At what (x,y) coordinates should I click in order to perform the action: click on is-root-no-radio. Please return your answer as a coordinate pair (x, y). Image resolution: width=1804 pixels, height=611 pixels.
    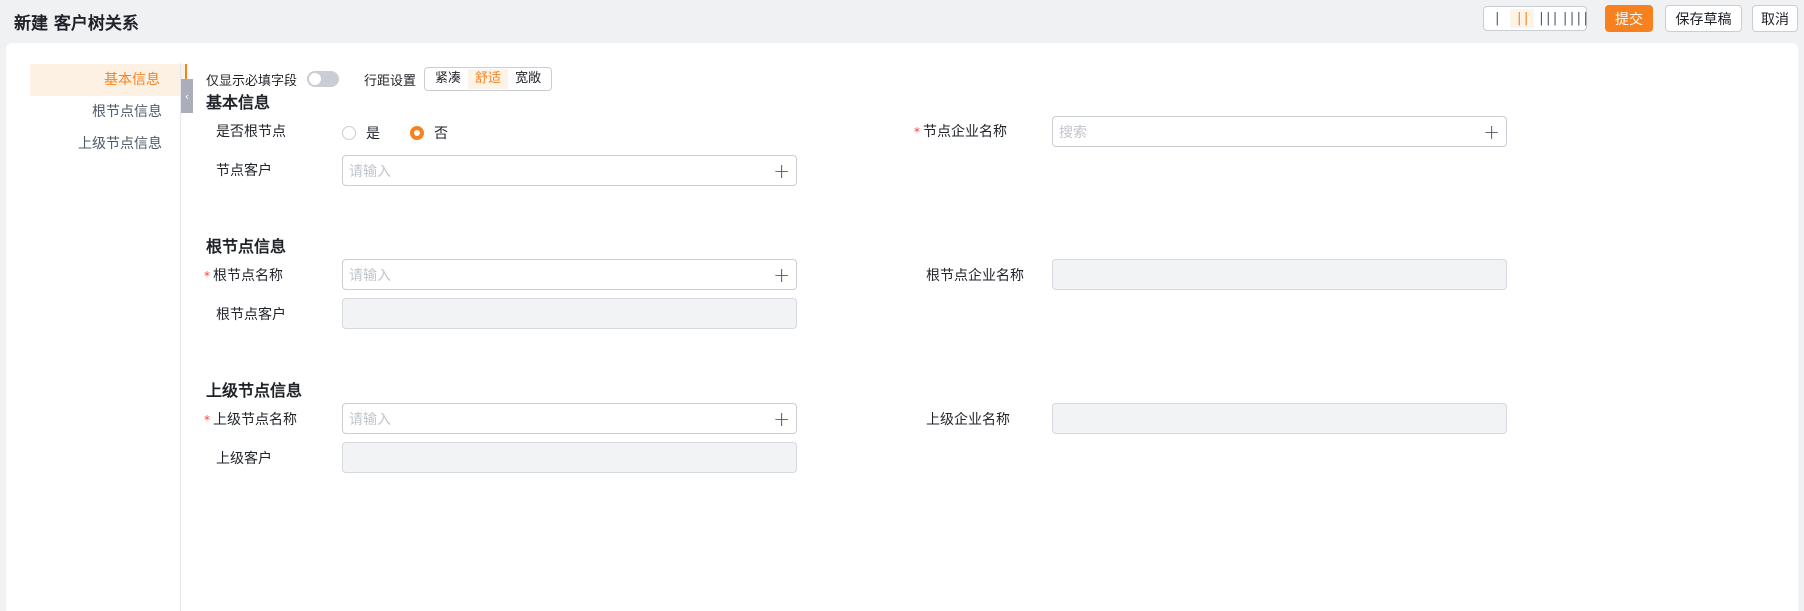
    Looking at the image, I should click on (417, 133).